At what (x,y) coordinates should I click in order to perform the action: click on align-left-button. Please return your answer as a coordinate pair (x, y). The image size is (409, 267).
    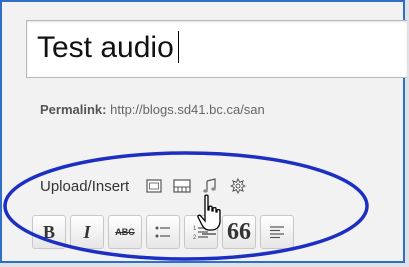
    Looking at the image, I should click on (277, 232).